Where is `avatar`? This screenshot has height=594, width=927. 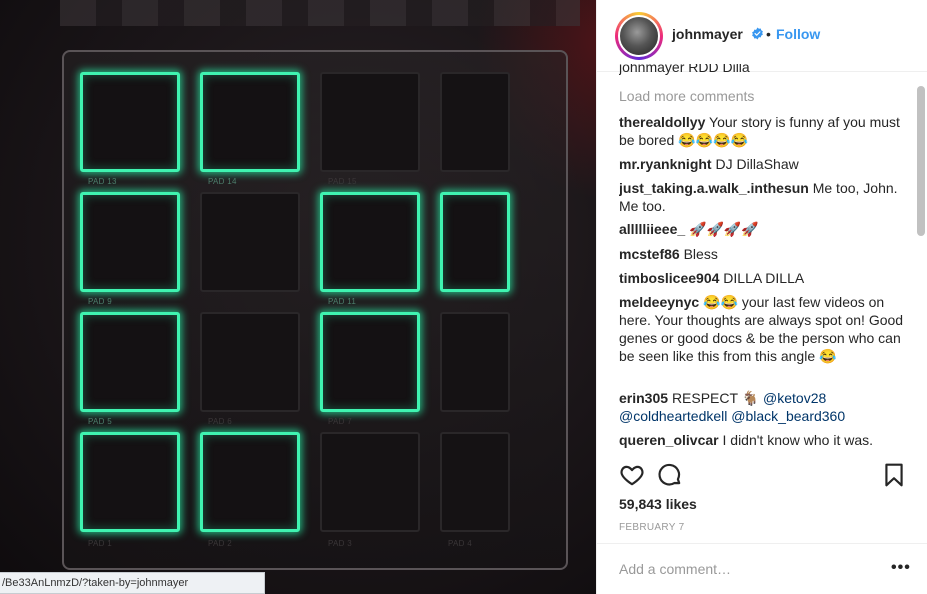
avatar is located at coordinates (639, 36).